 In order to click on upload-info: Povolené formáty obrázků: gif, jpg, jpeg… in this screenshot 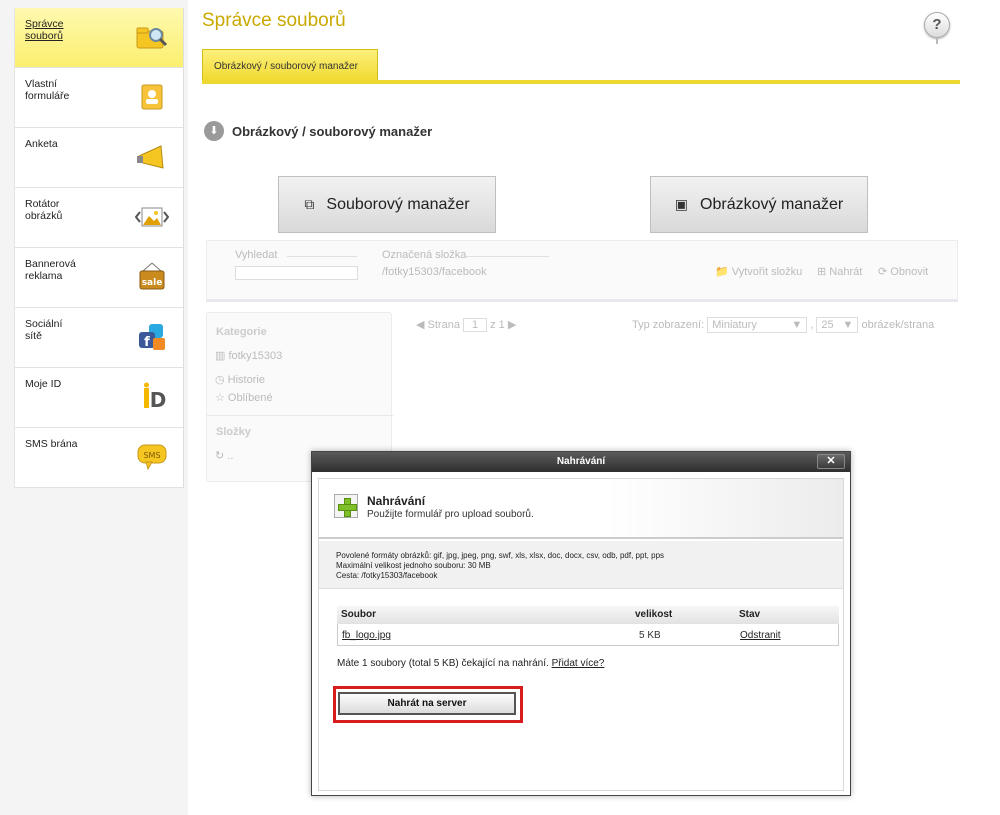, I will do `click(581, 565)`.